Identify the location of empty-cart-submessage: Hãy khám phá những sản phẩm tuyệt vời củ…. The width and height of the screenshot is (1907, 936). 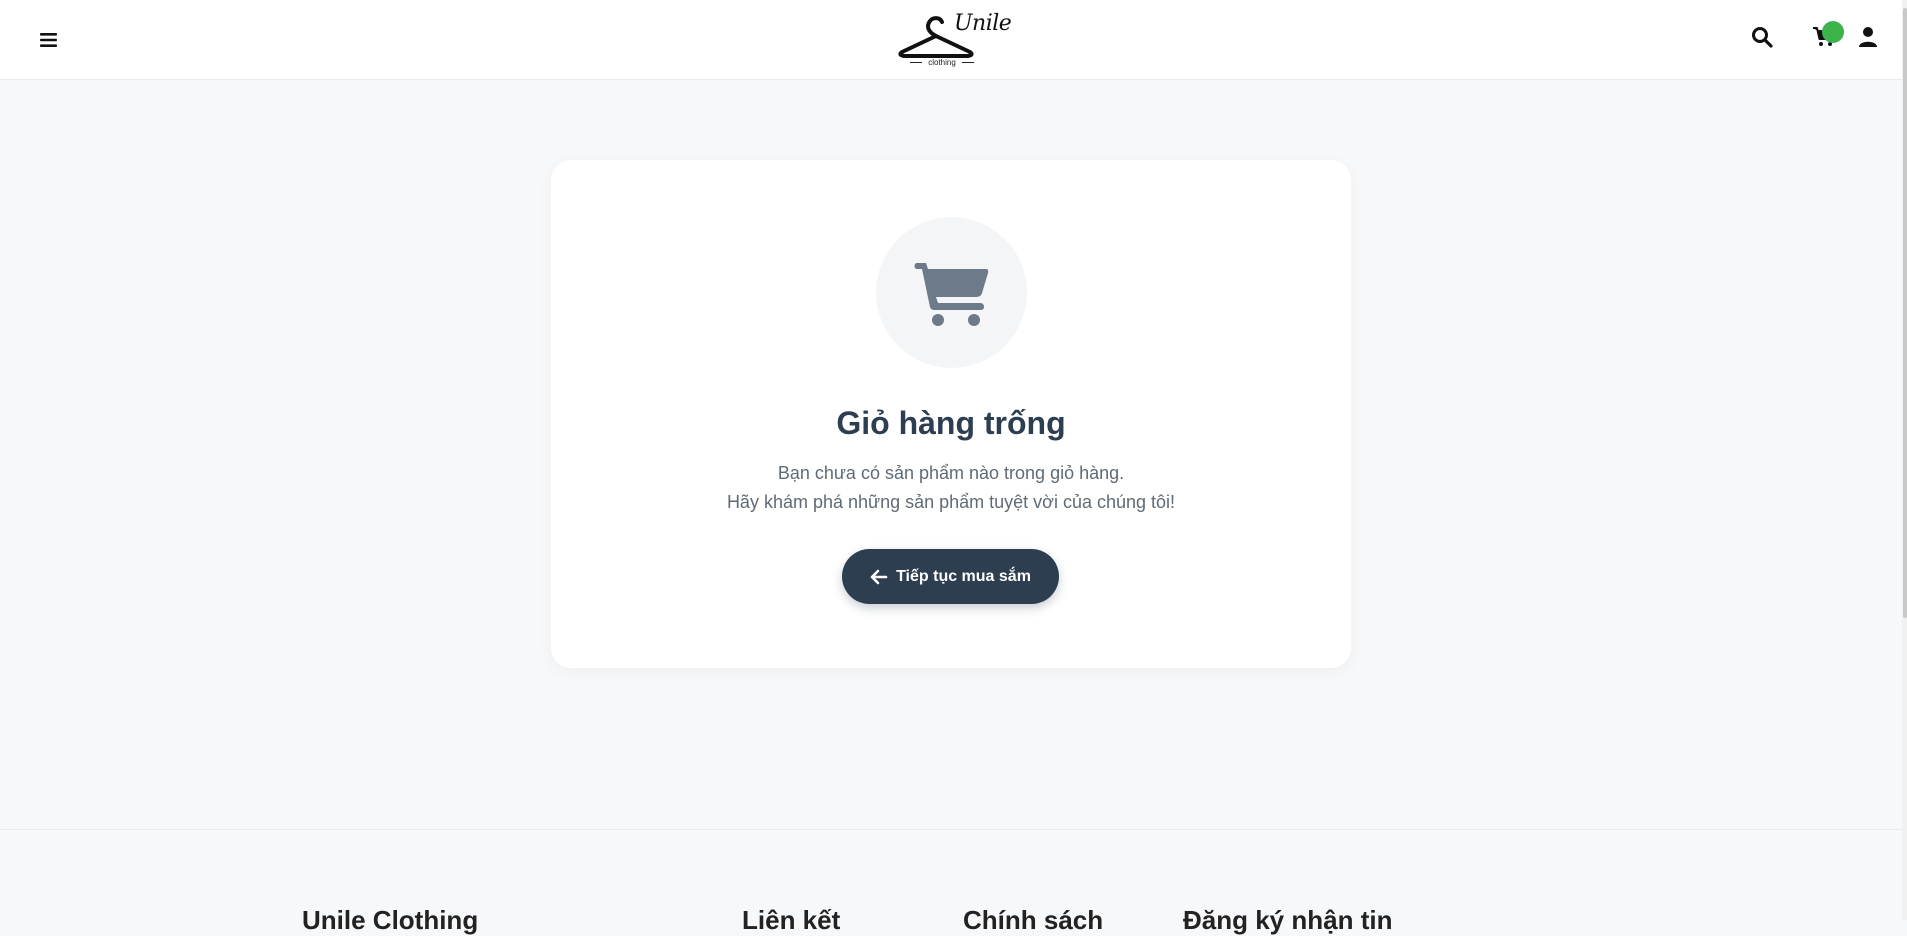
(951, 502).